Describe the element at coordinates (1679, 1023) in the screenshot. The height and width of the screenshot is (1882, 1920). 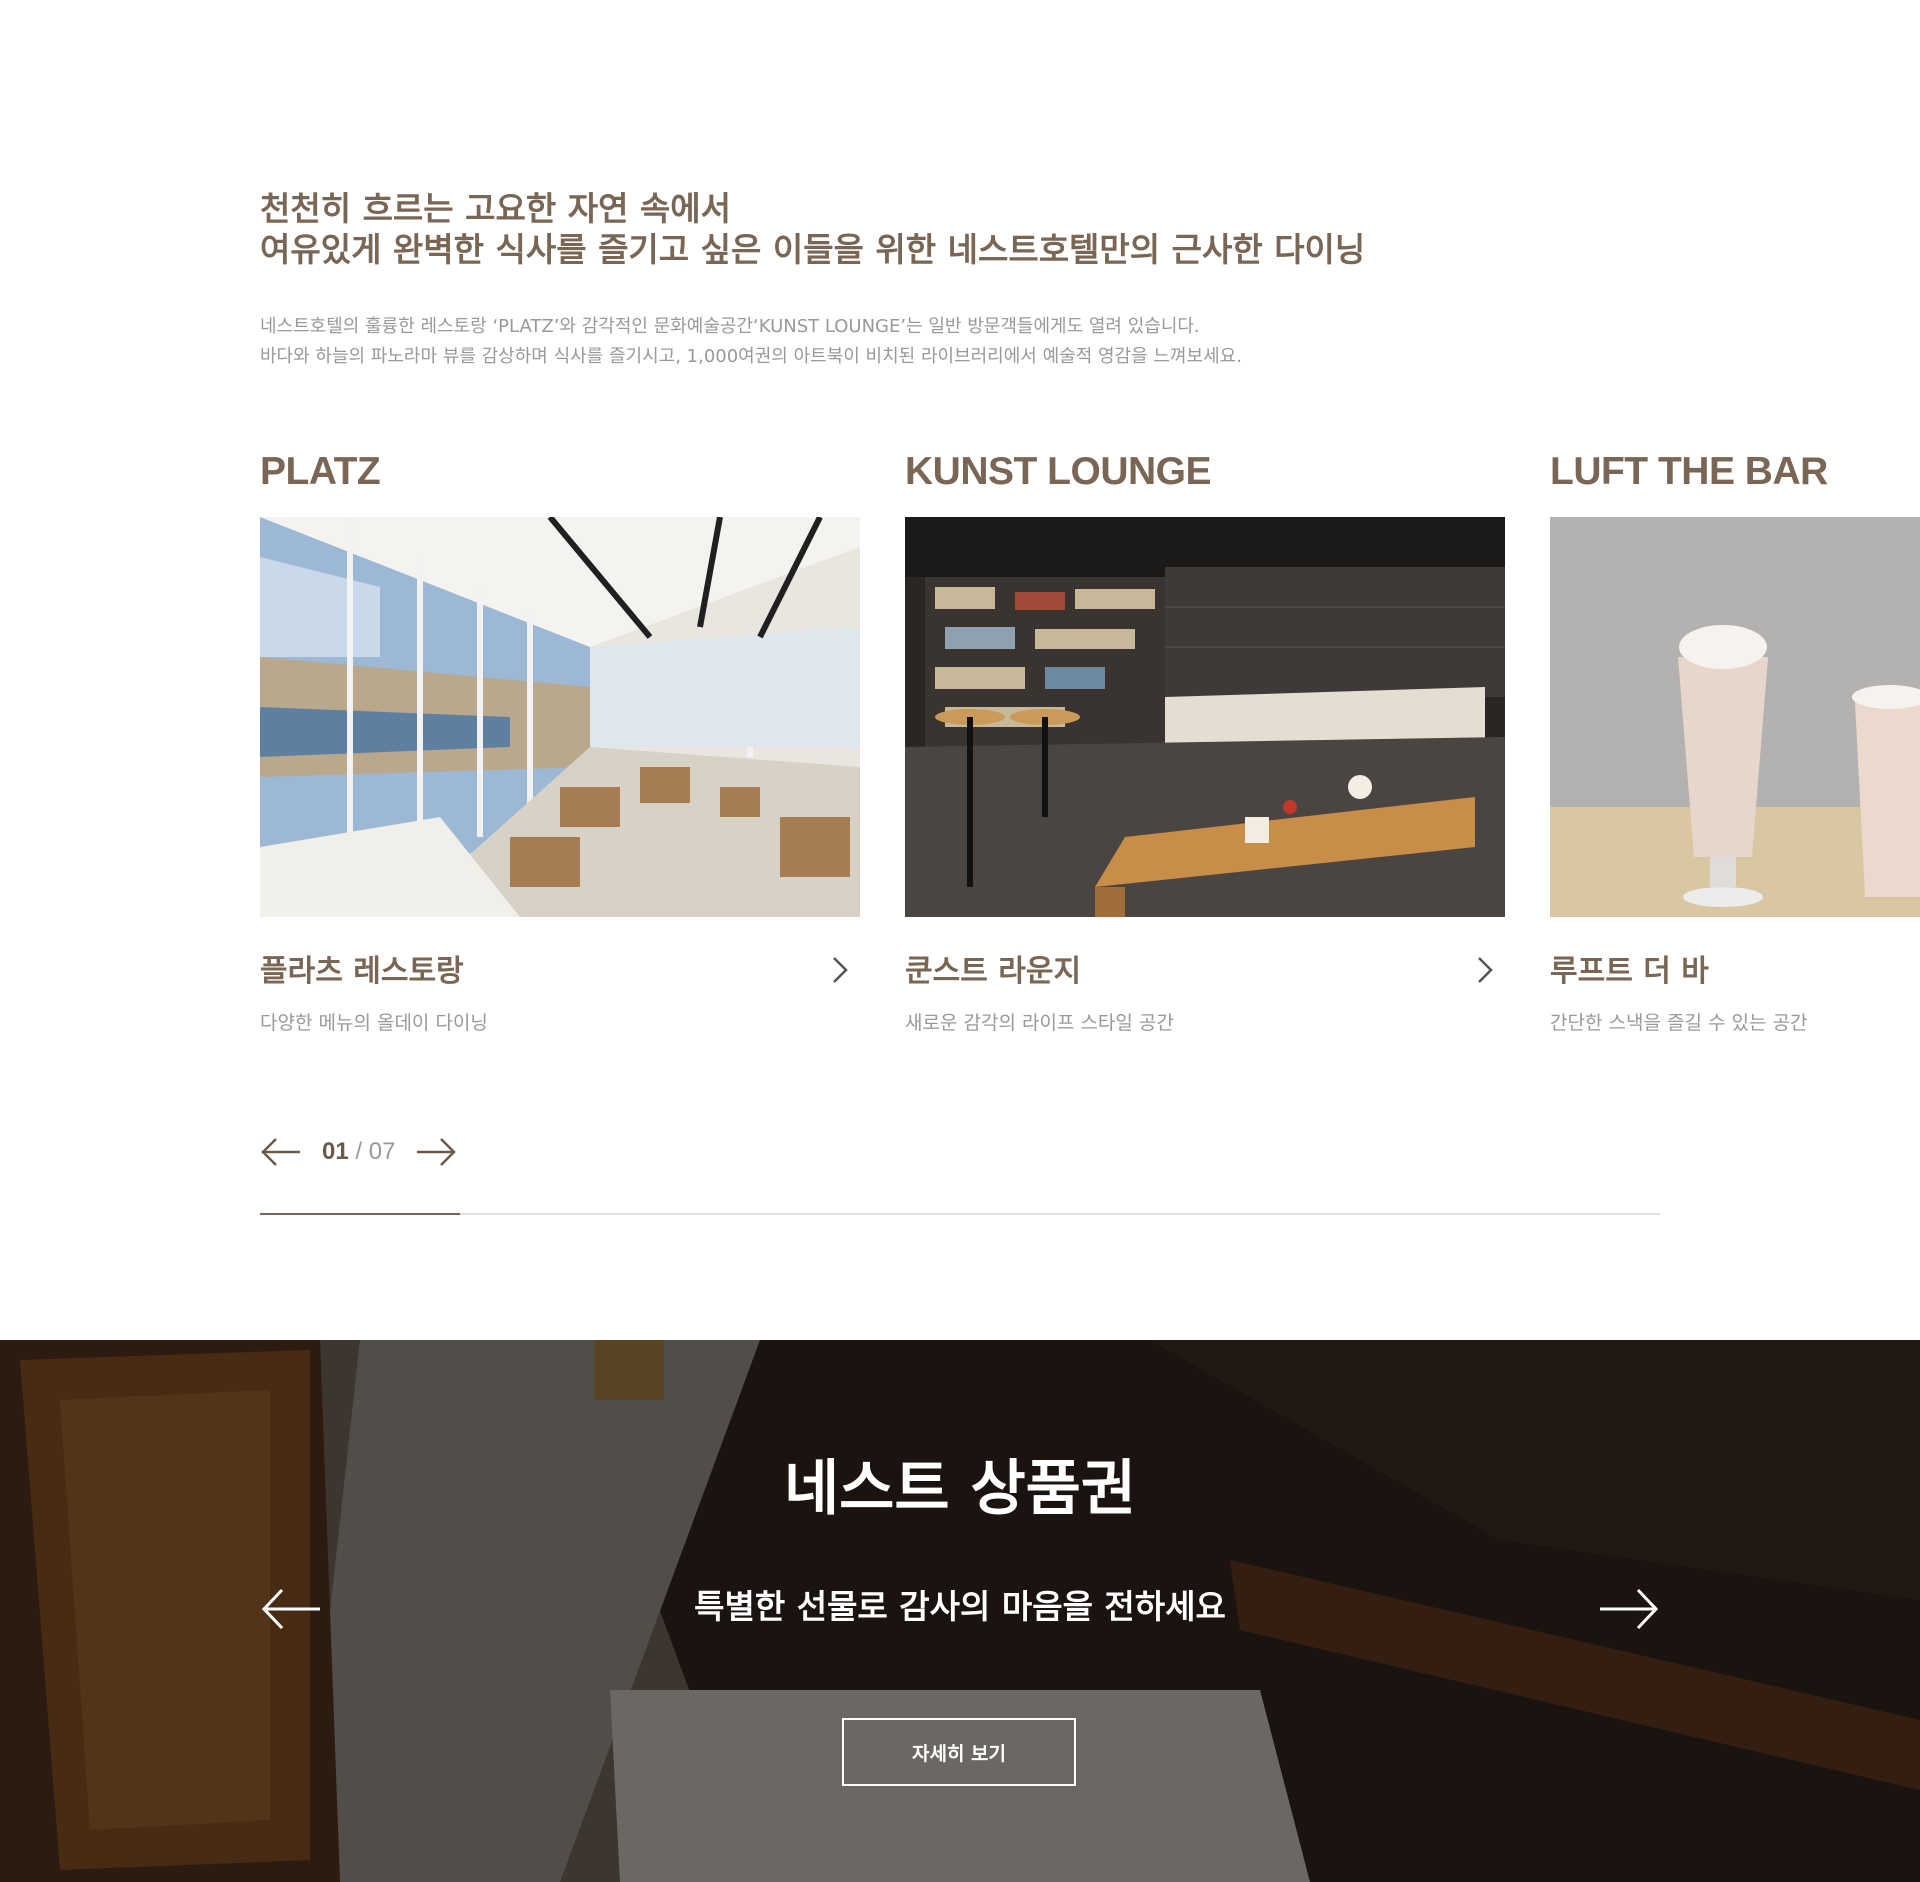
I see `card-description: 간단한 스낵을 즐길 수 있는 공간` at that location.